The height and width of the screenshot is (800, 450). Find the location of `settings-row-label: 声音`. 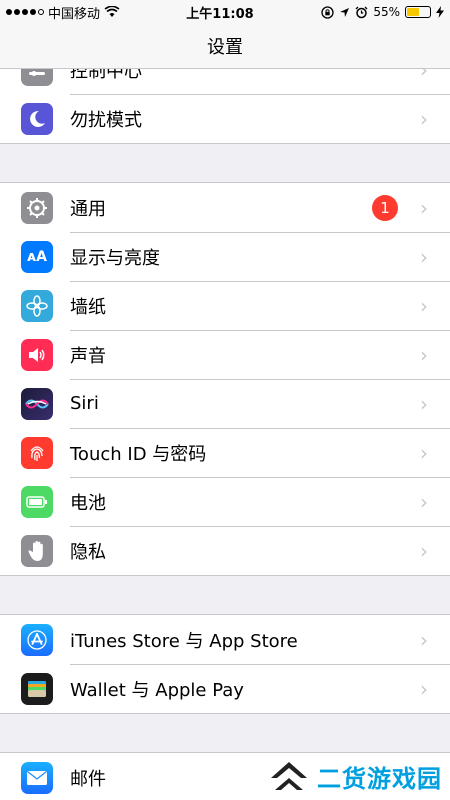

settings-row-label: 声音 is located at coordinates (88, 356).